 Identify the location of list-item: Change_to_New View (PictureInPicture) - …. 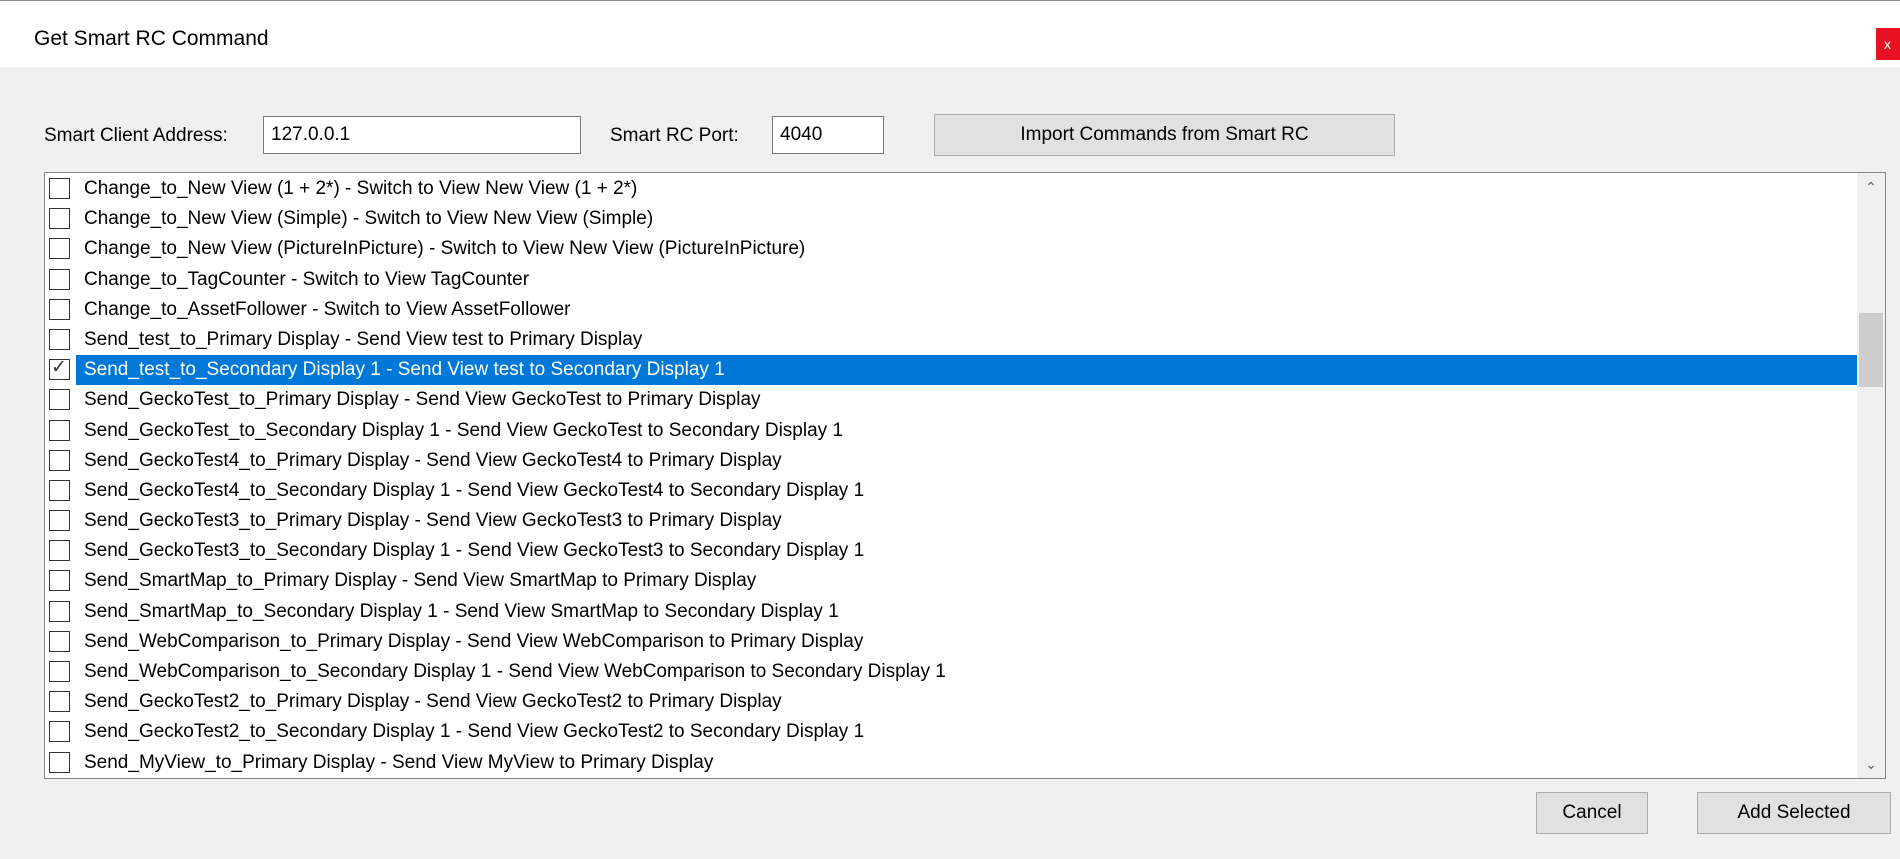
(951, 249).